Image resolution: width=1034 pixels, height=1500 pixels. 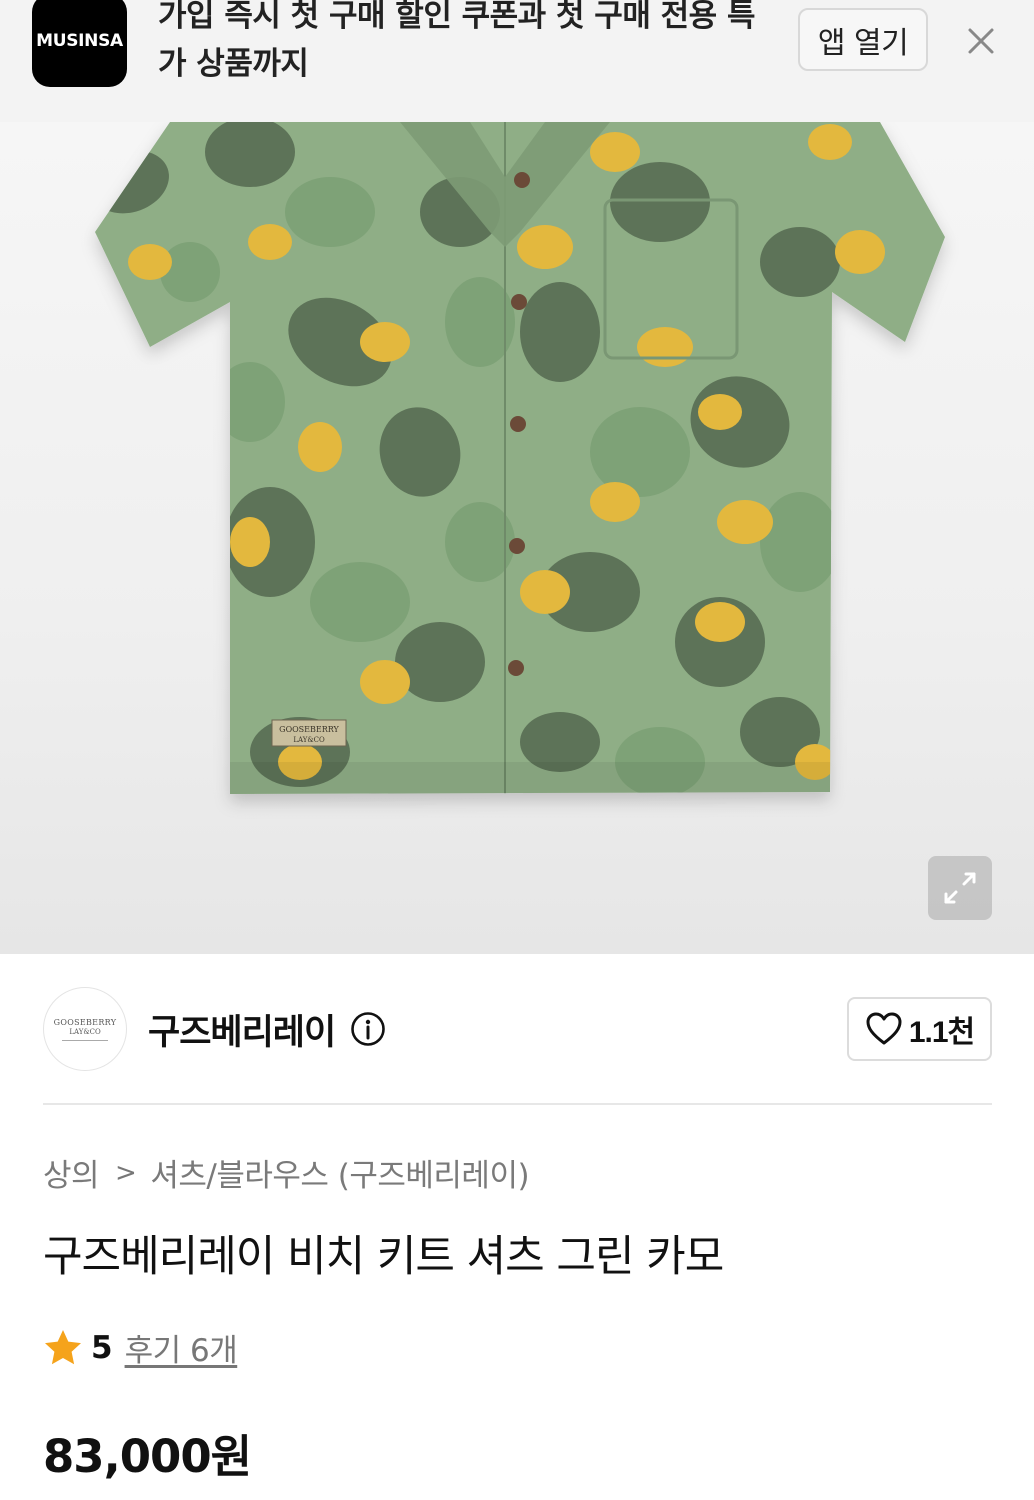 I want to click on expand-icon, so click(x=960, y=888).